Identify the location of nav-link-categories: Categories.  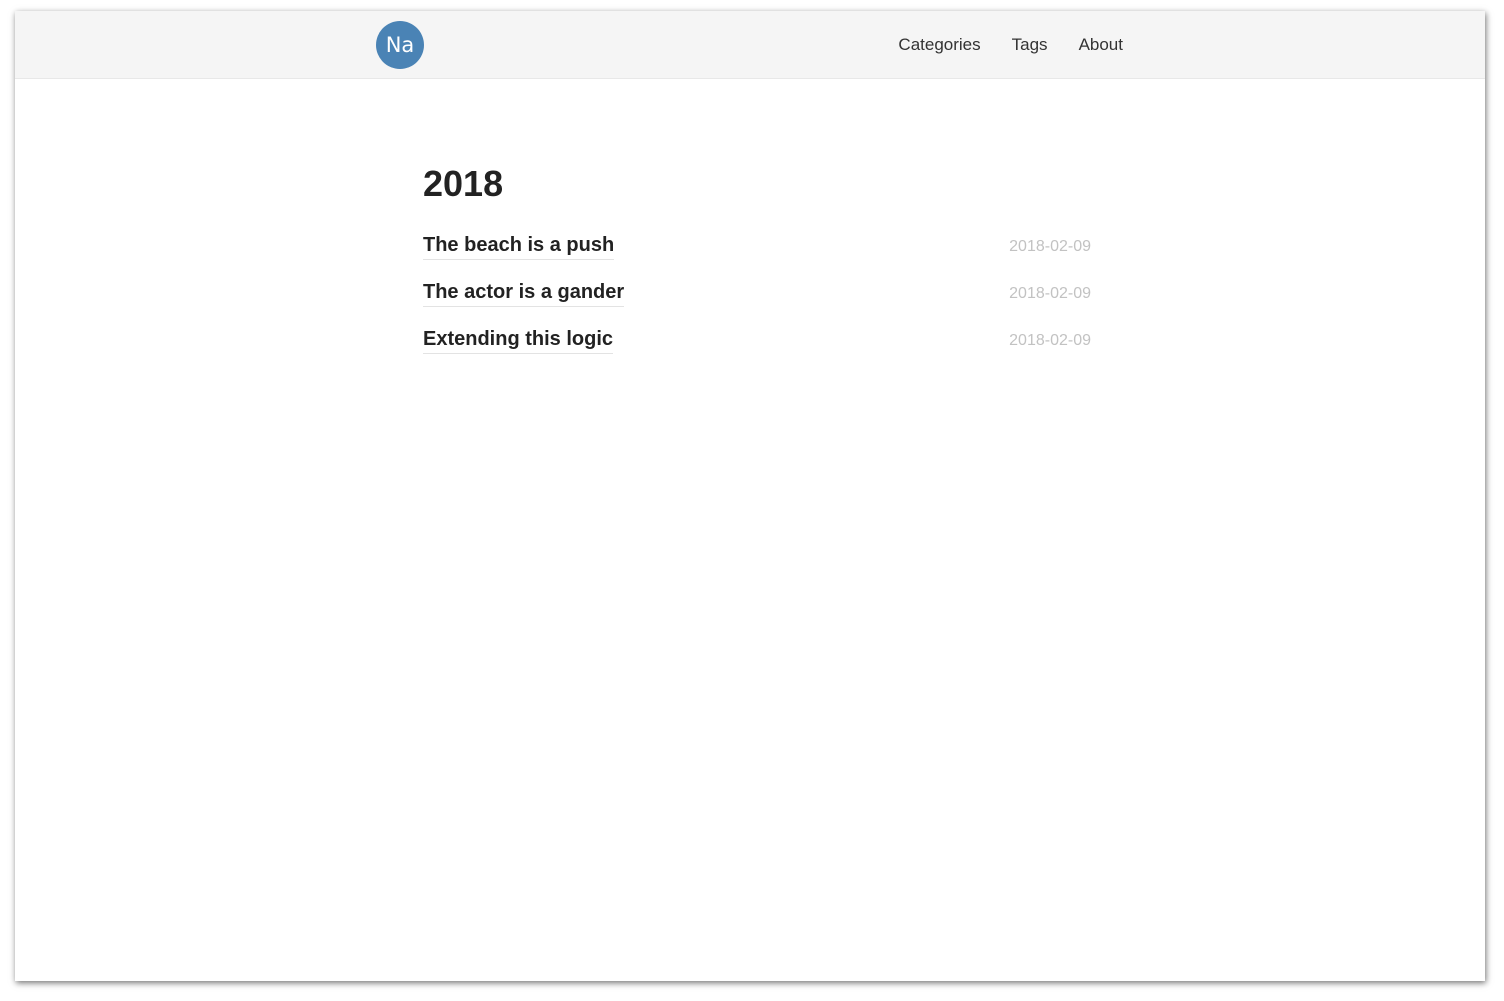
(939, 45).